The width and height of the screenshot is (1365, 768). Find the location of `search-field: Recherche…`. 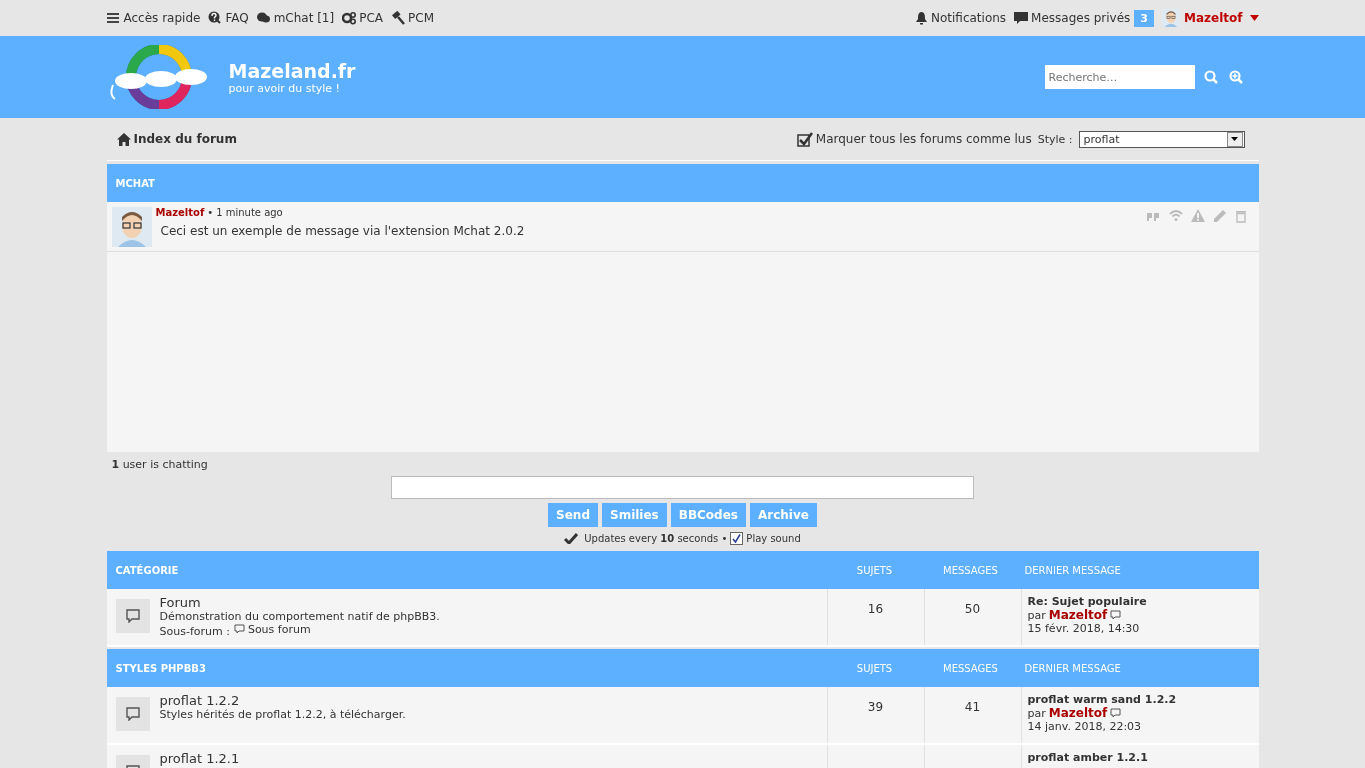

search-field: Recherche… is located at coordinates (1119, 77).